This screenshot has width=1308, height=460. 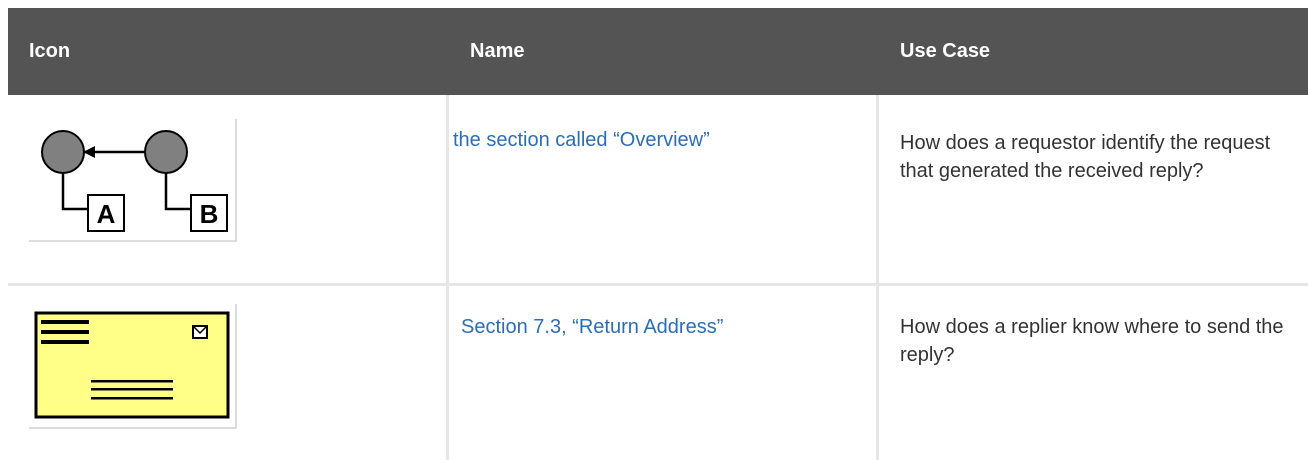 What do you see at coordinates (50, 51) in the screenshot?
I see `header-icon: Icon` at bounding box center [50, 51].